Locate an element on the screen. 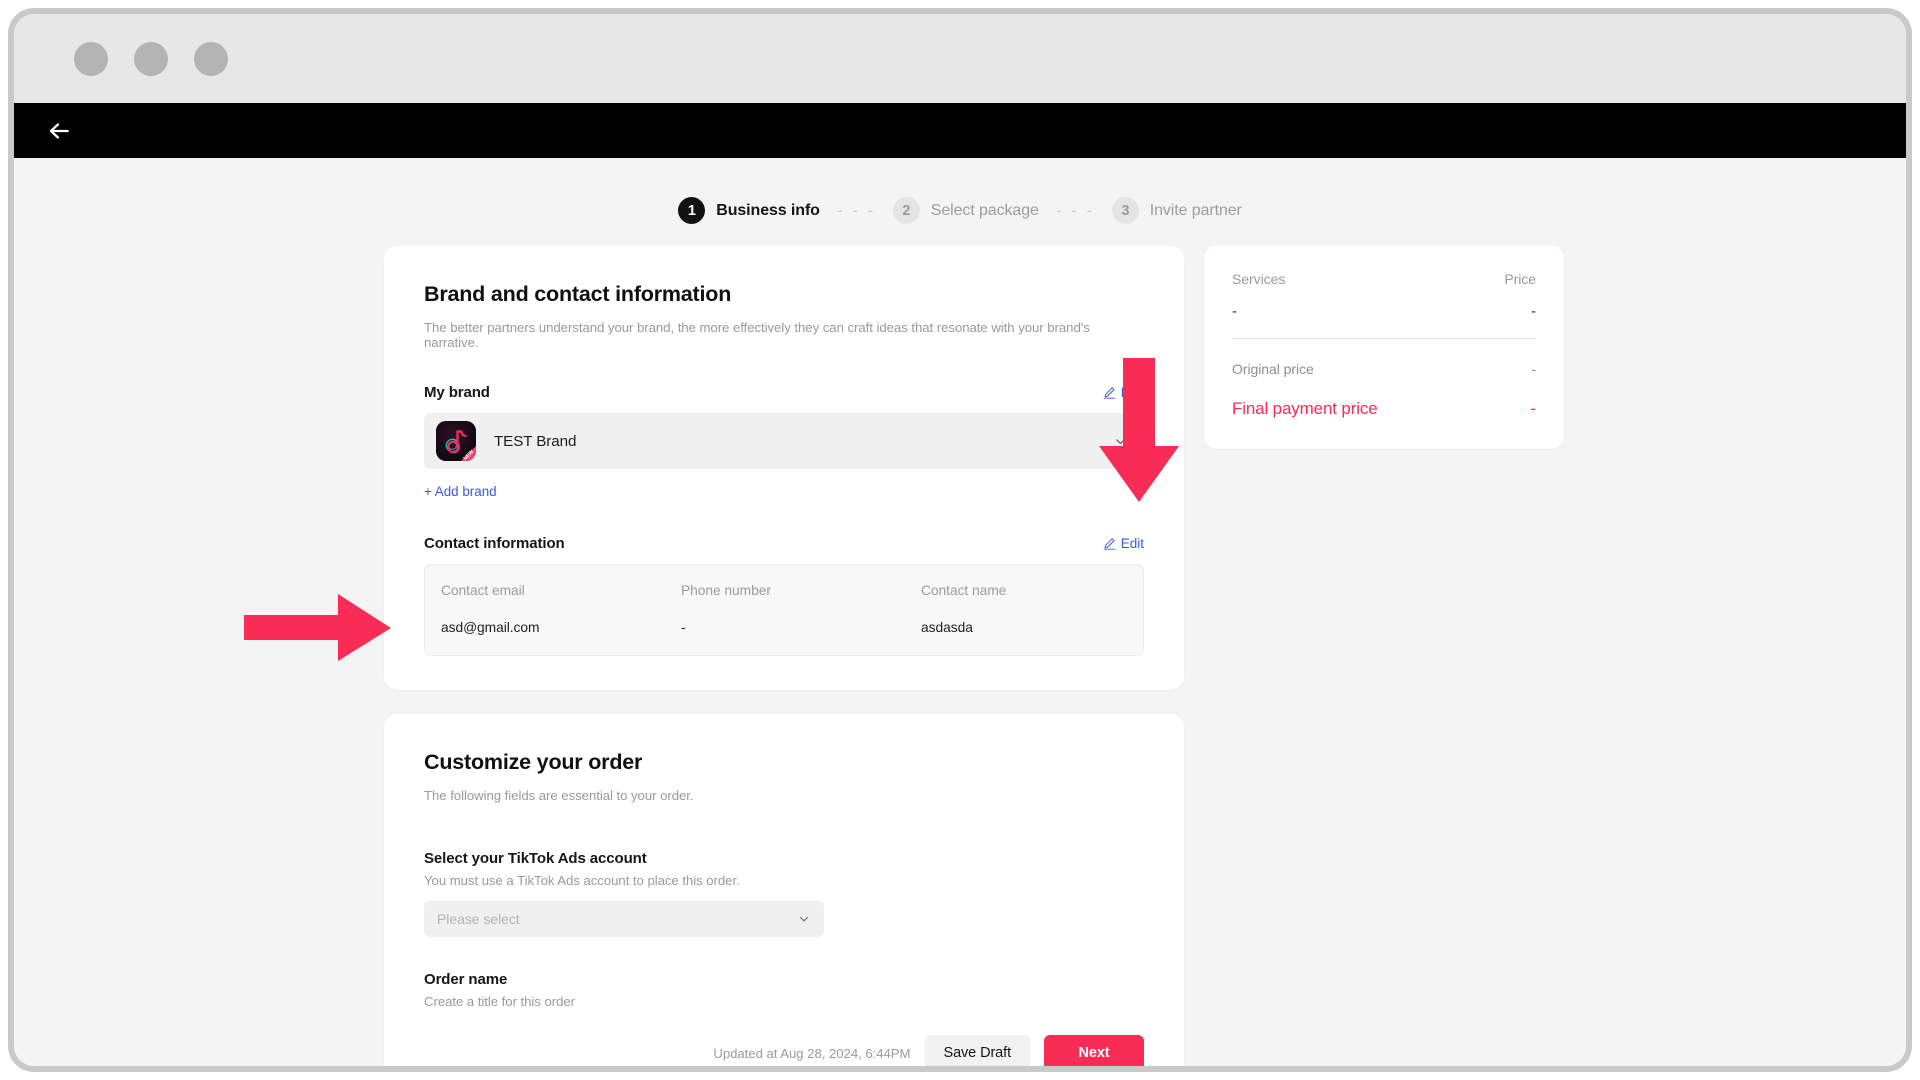 This screenshot has width=1920, height=1080. brand-selector-row: NEW TEST Brand is located at coordinates (784, 441).